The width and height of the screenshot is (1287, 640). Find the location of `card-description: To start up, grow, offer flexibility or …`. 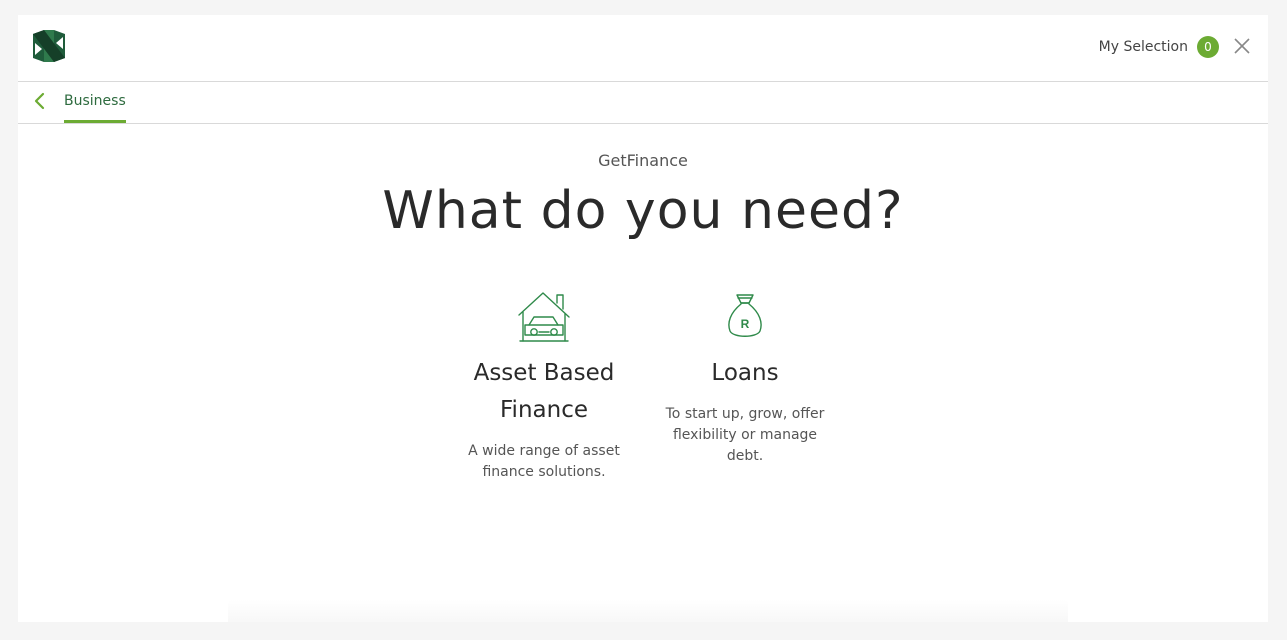

card-description: To start up, grow, offer flexibility or … is located at coordinates (745, 435).